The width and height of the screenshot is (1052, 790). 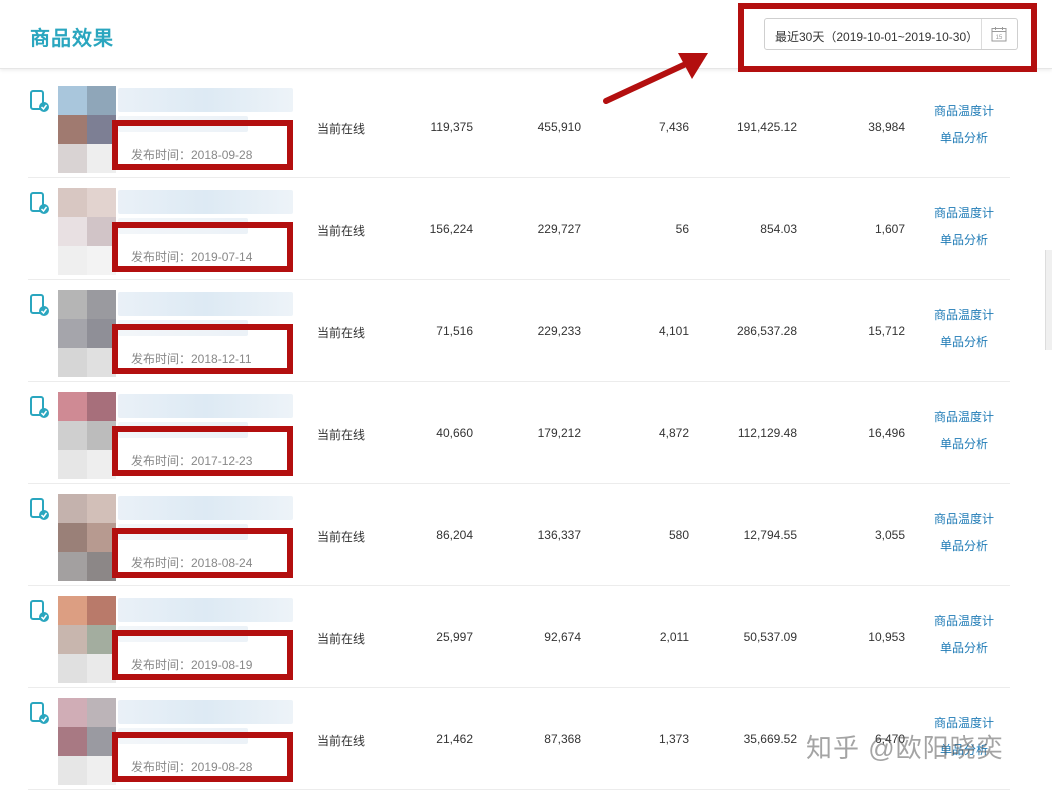 What do you see at coordinates (770, 739) in the screenshot?
I see `metric-4: 35,669.52` at bounding box center [770, 739].